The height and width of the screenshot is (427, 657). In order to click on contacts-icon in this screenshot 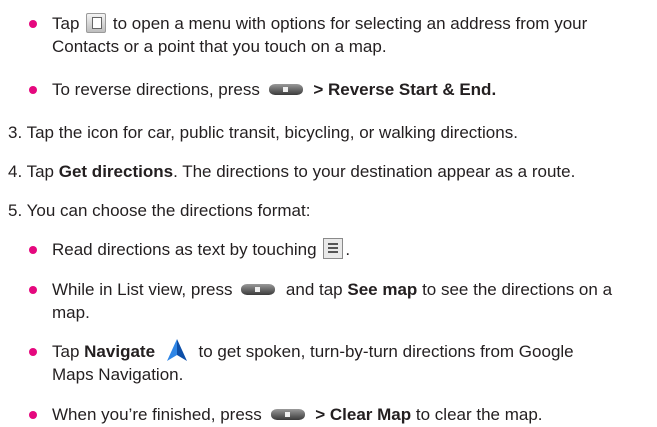, I will do `click(96, 22)`.